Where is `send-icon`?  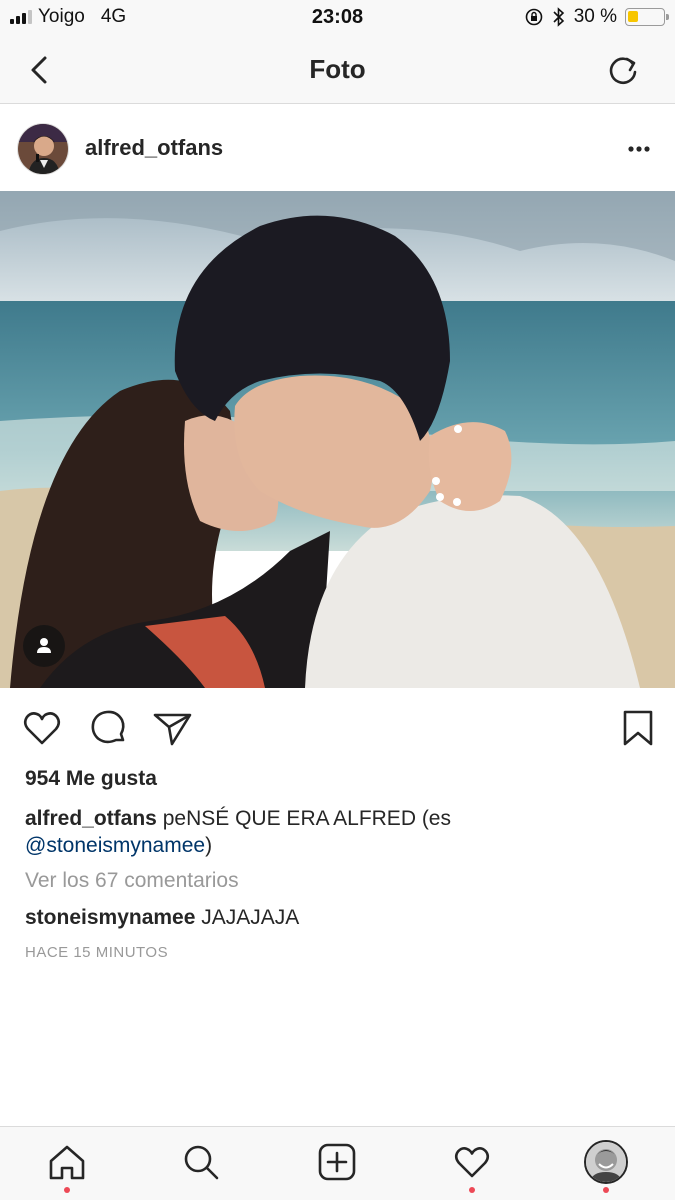 send-icon is located at coordinates (173, 728).